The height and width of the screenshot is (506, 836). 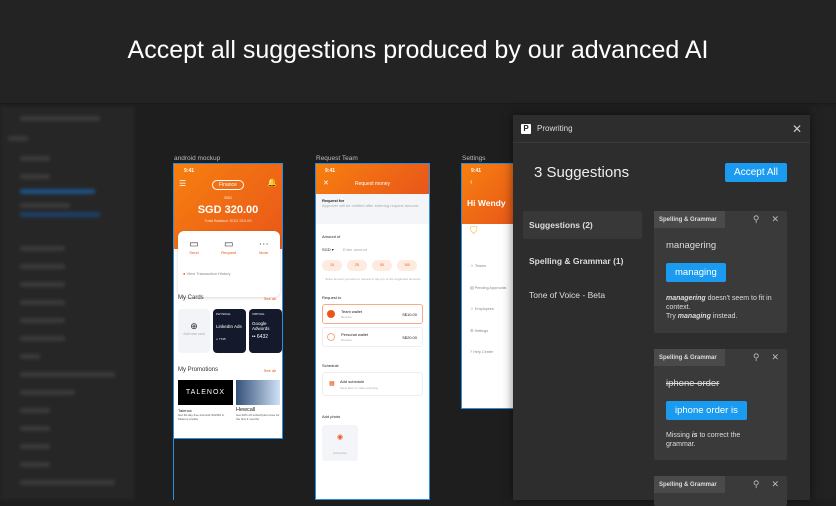 I want to click on frame-label-settings: Settings, so click(x=474, y=158).